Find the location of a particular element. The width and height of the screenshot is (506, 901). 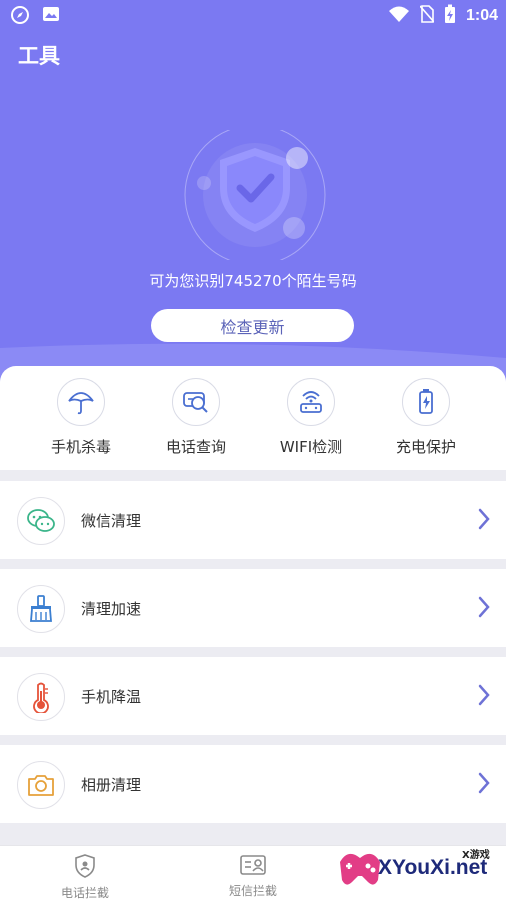

tool-antivirus: 手机杀毒 is located at coordinates (81, 417).